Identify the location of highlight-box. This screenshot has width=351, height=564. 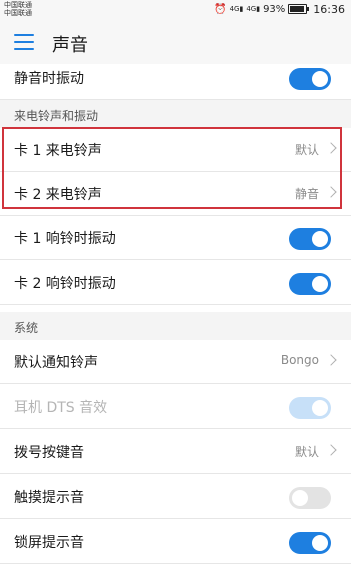
(172, 168).